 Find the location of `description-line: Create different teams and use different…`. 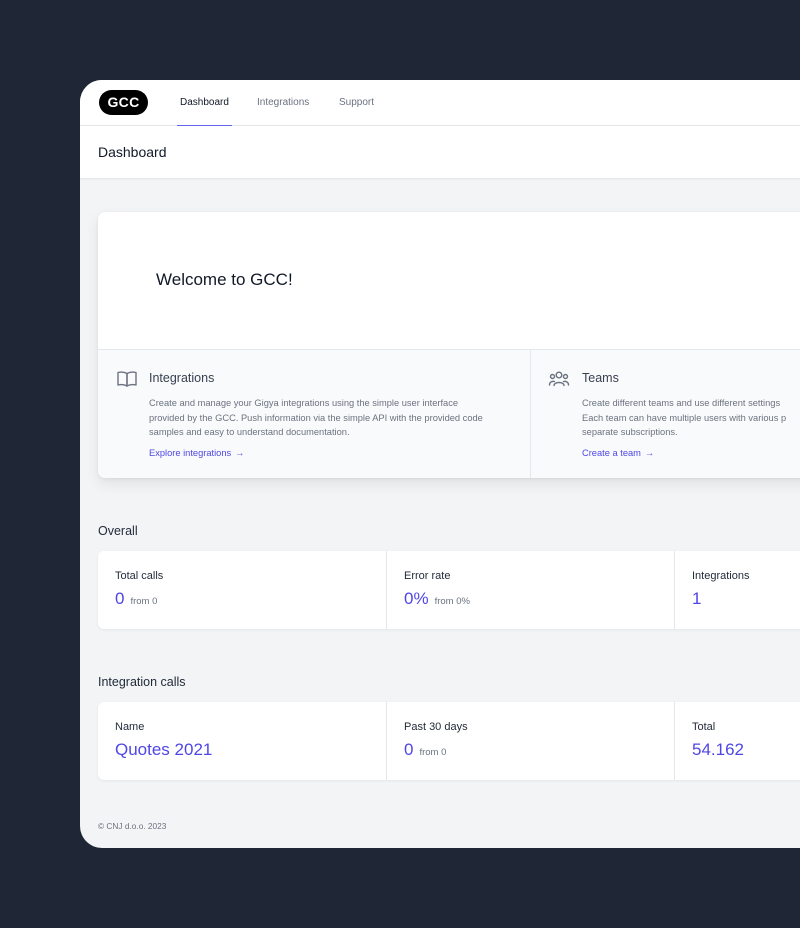

description-line: Create different teams and use different… is located at coordinates (681, 403).